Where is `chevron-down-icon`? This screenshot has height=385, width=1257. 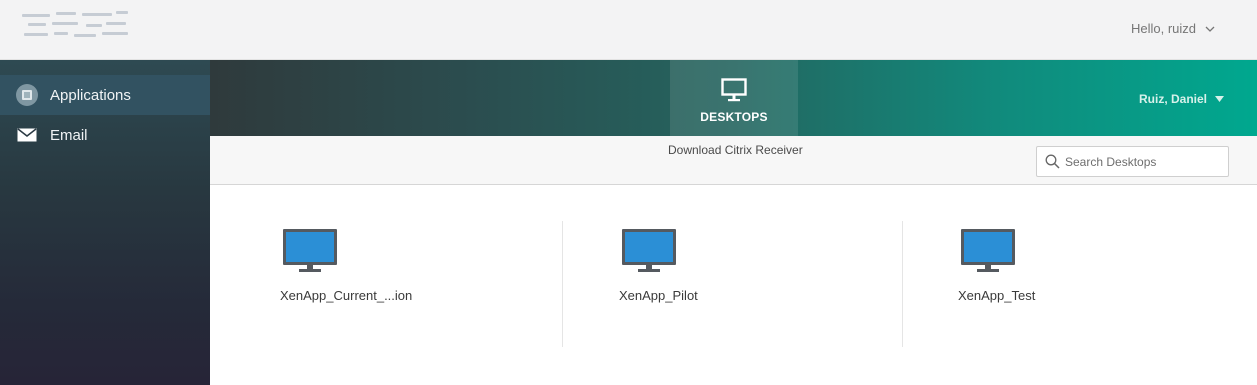
chevron-down-icon is located at coordinates (1210, 29).